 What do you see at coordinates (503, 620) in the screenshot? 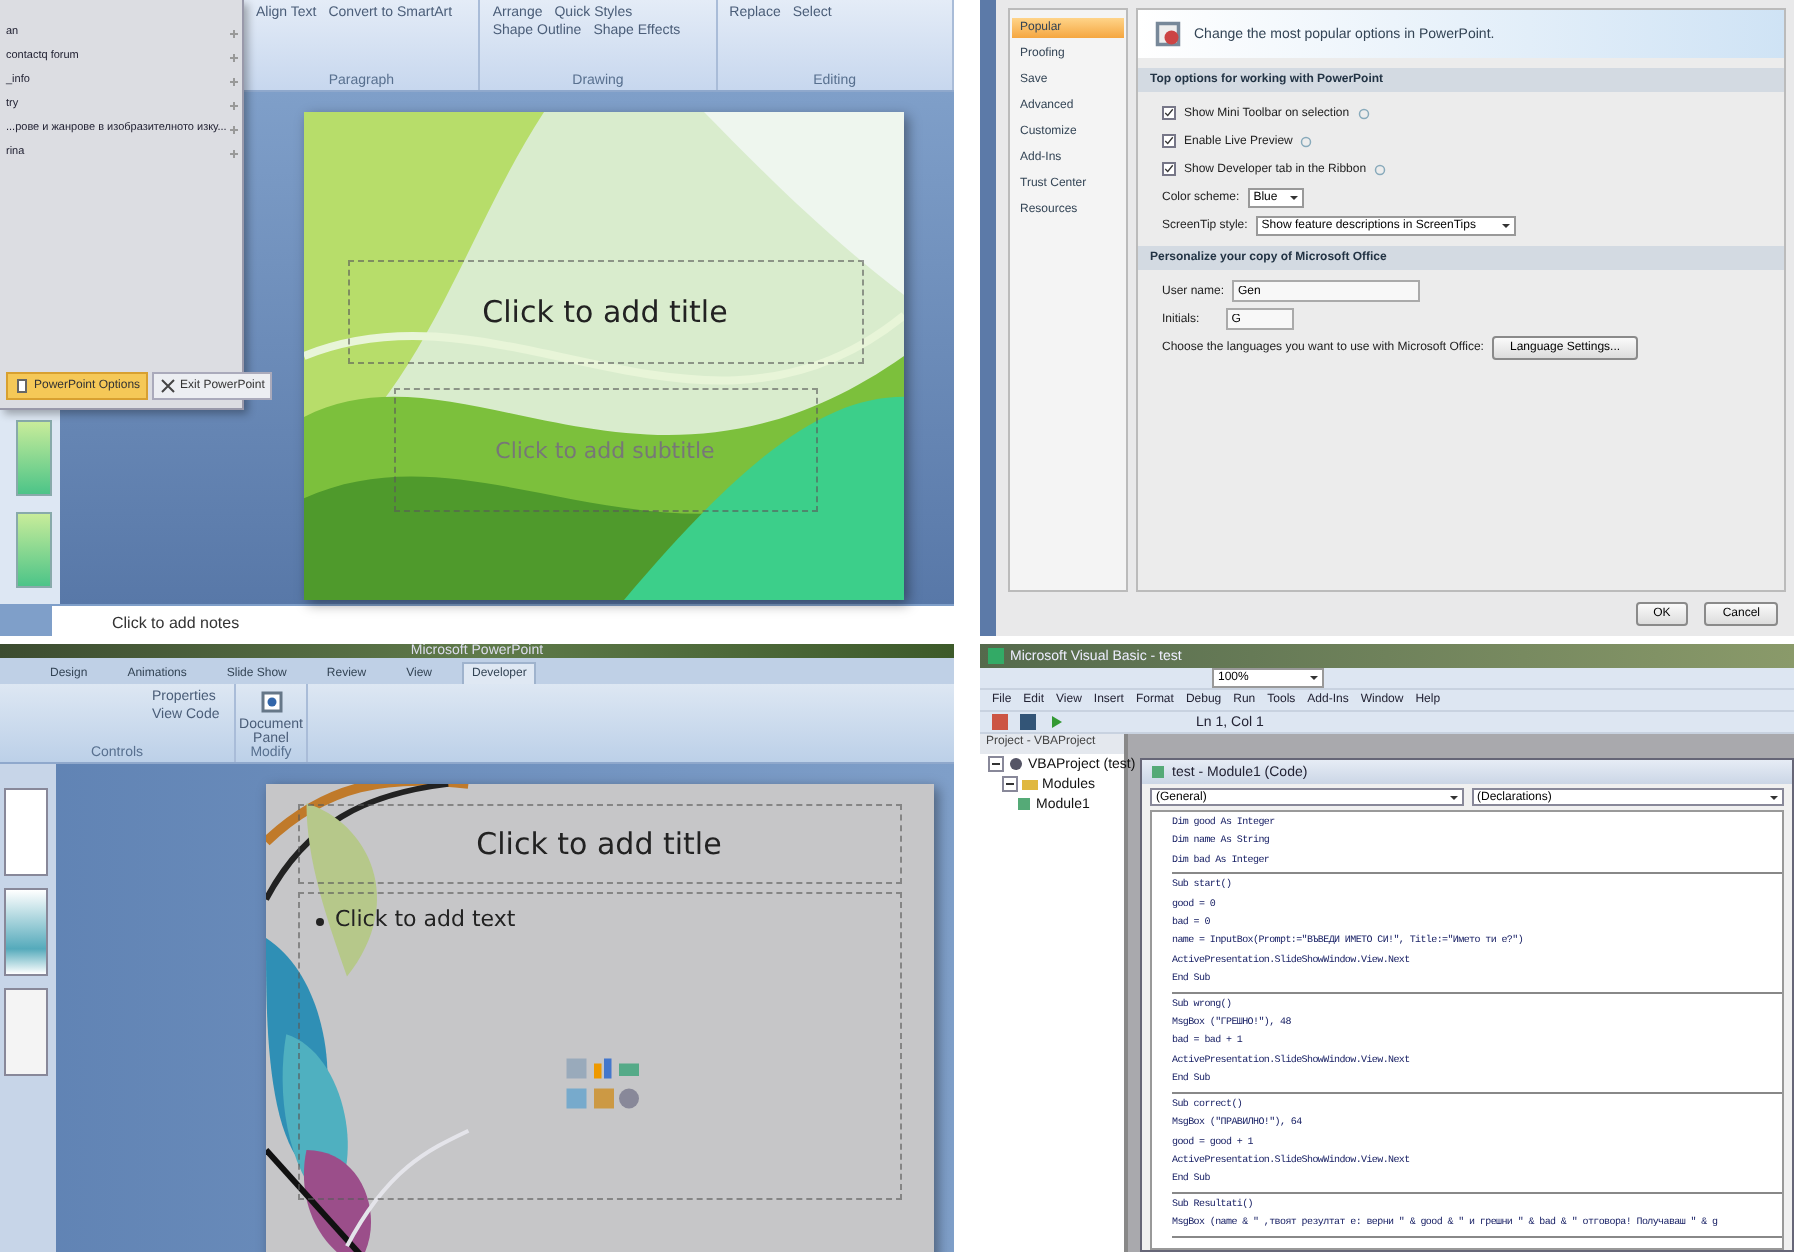
I see `notes-placeholder: Click to add notes` at bounding box center [503, 620].